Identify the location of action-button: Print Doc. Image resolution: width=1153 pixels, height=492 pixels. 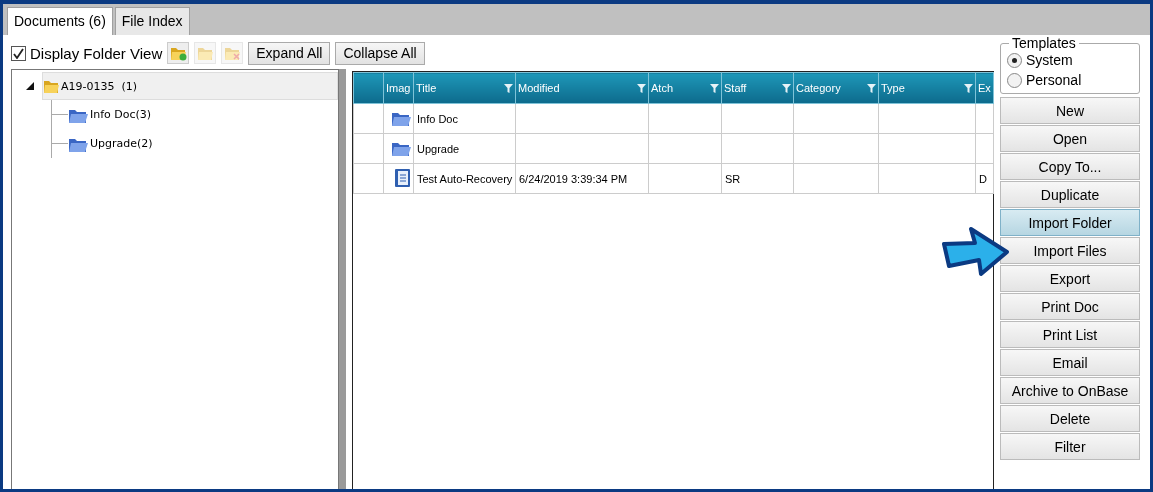
(1070, 306).